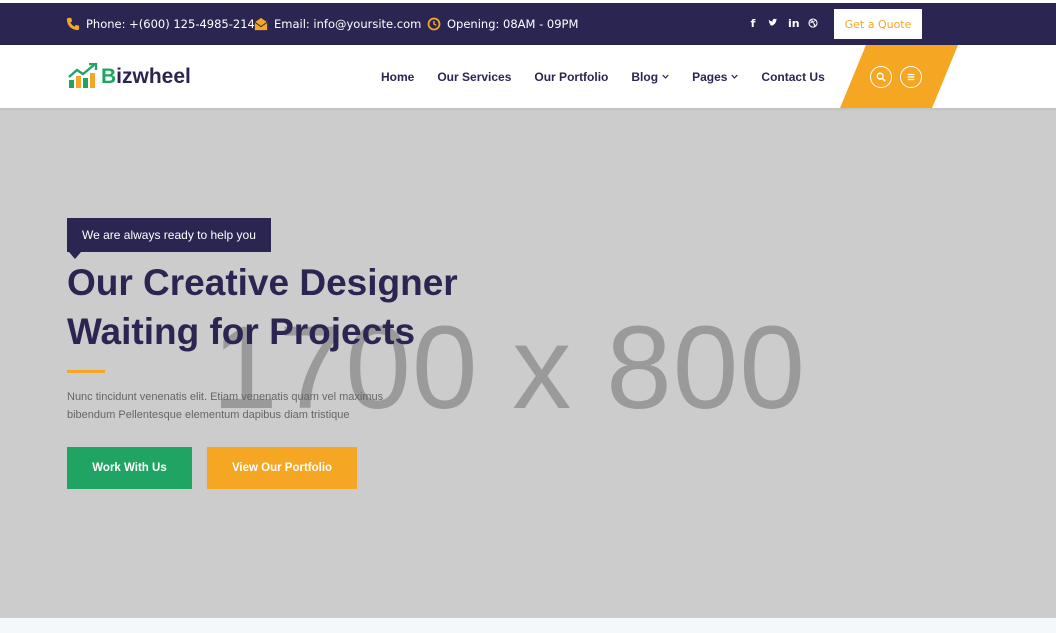 The width and height of the screenshot is (1056, 633). I want to click on twitter-icon, so click(773, 24).